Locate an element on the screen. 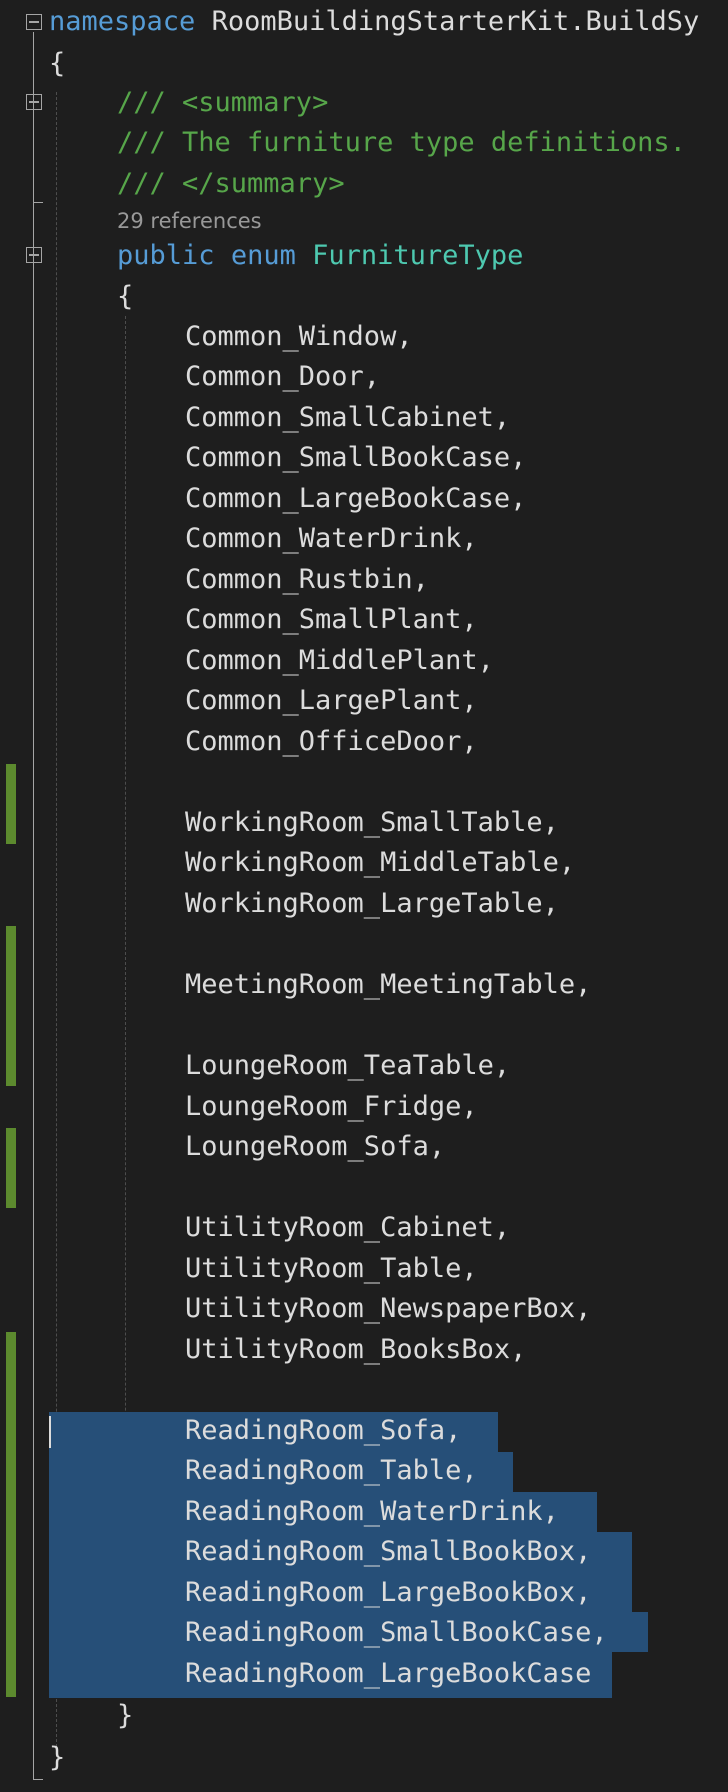  enum-member: Common_SmallBookCase, is located at coordinates (356, 457).